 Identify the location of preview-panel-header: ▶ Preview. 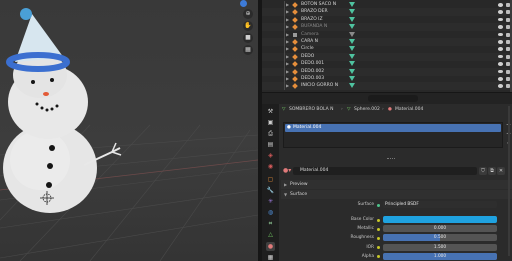
(396, 184).